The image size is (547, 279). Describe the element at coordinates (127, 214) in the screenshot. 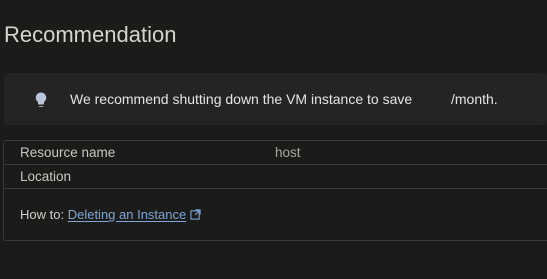

I see `link-text: Deleting an Instance` at that location.